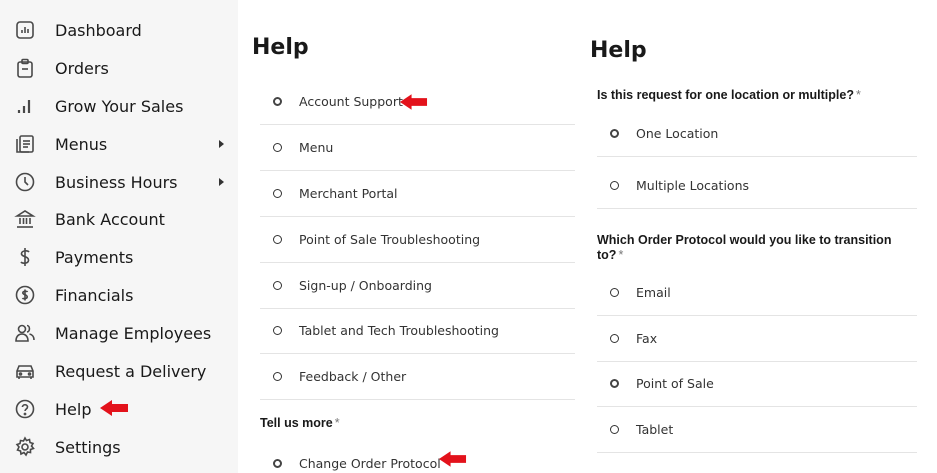 The width and height of the screenshot is (937, 473). I want to click on sidebar-item-menus: Menus, so click(119, 144).